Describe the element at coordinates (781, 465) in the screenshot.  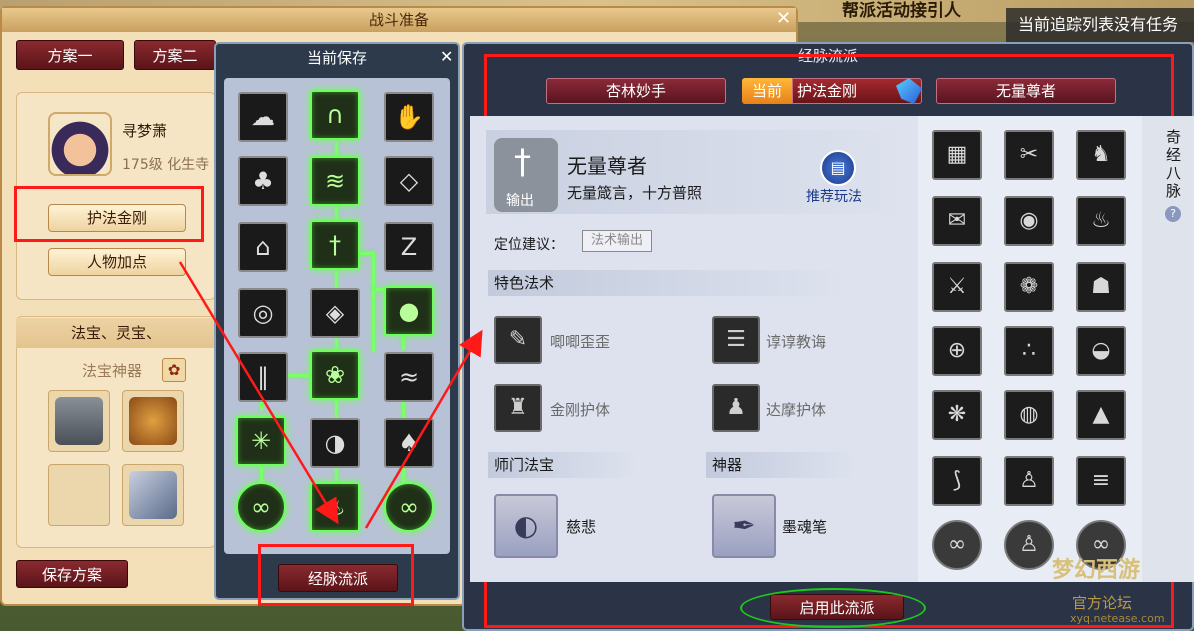
I see `artifact-header: 神器` at that location.